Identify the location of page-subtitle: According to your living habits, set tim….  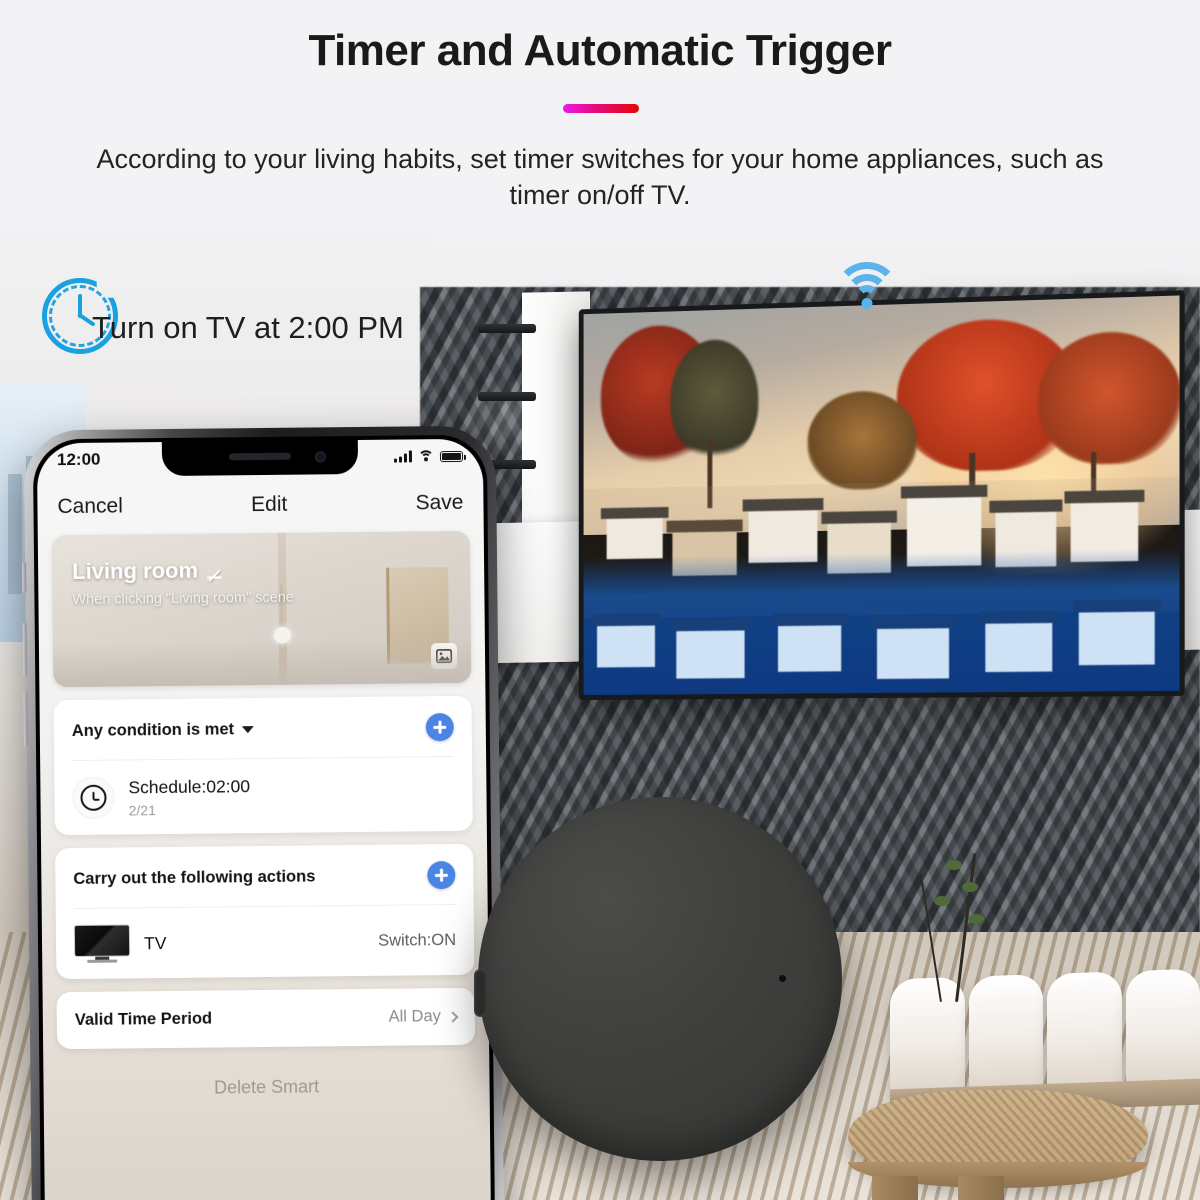
(600, 177).